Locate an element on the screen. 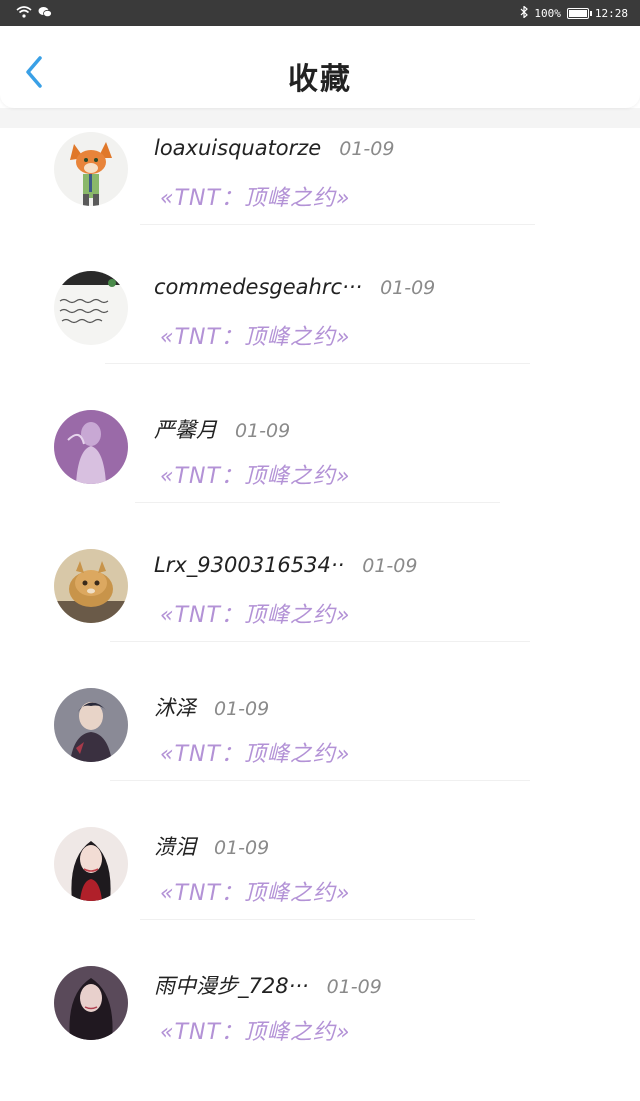 This screenshot has width=640, height=1101. girl-portrait-dark-icon is located at coordinates (91, 1003).